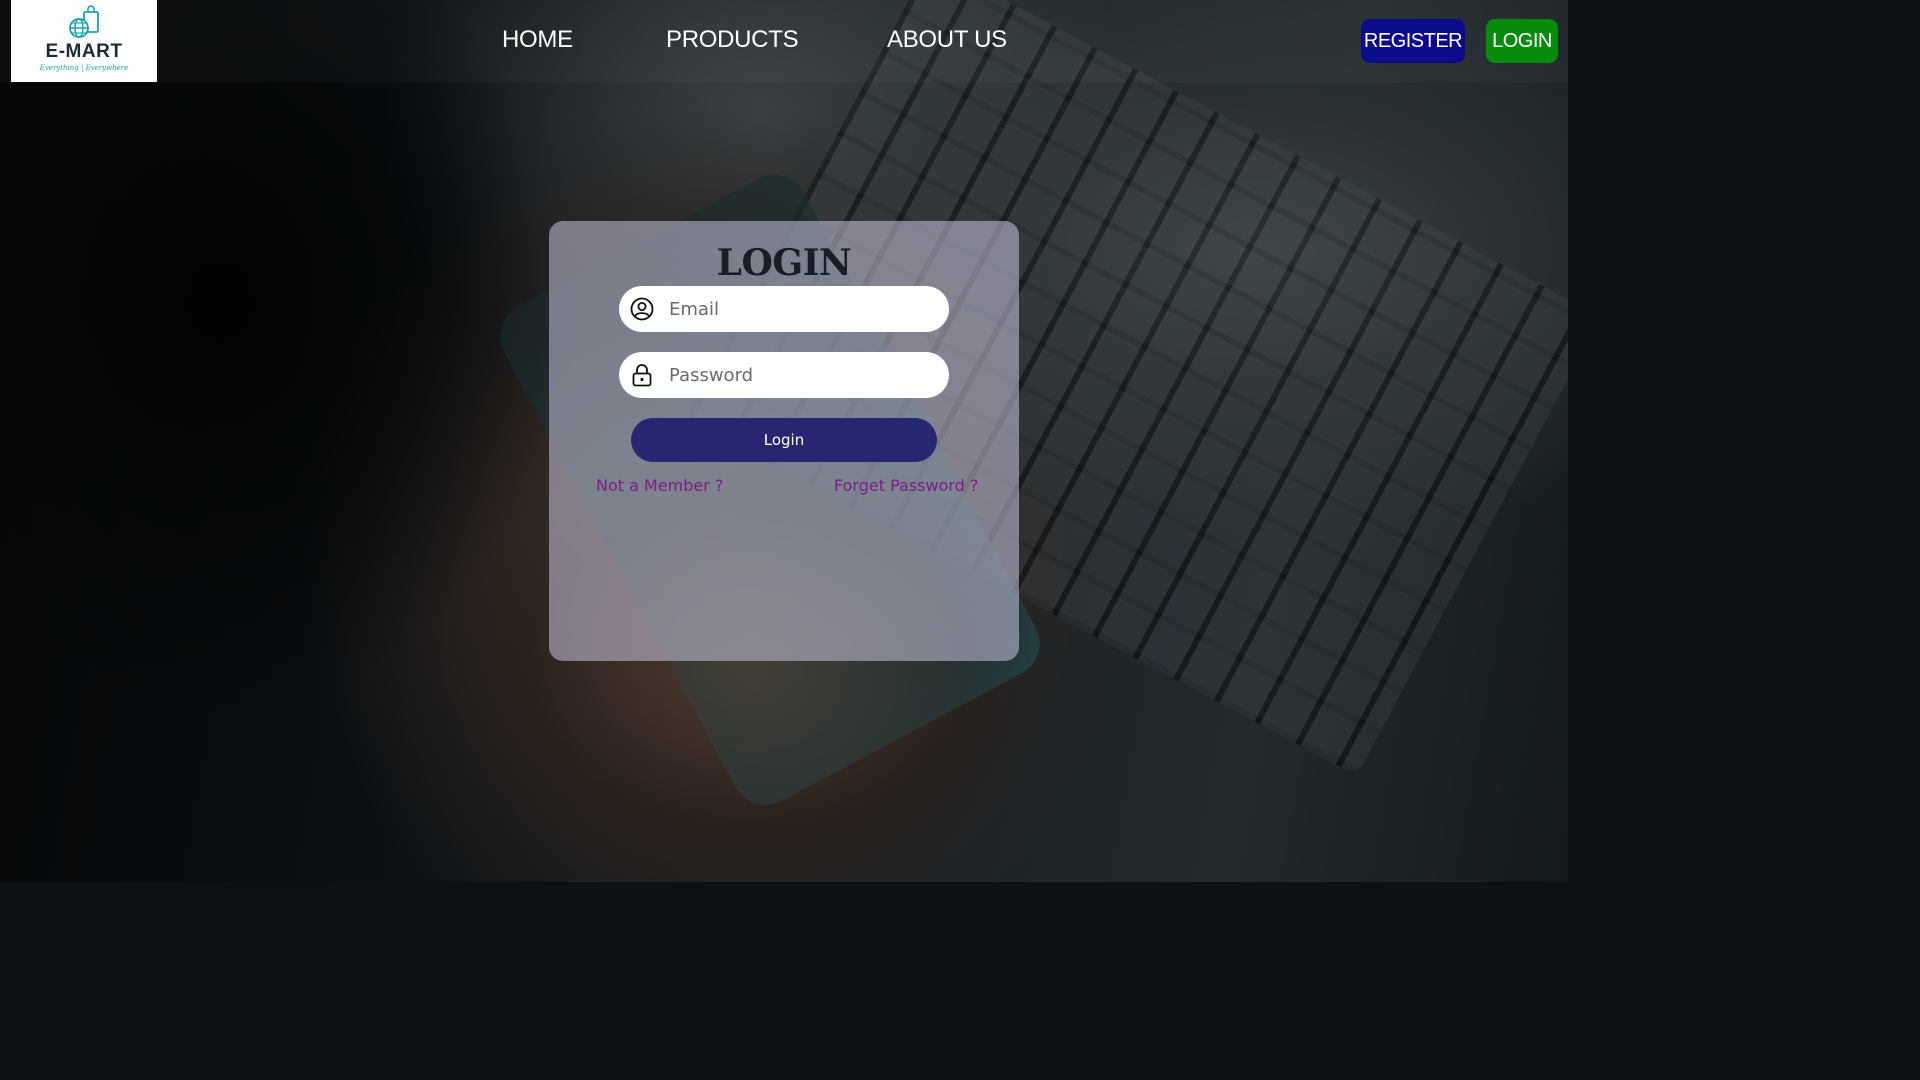  I want to click on not-a-member-link: Not a Member ?, so click(659, 486).